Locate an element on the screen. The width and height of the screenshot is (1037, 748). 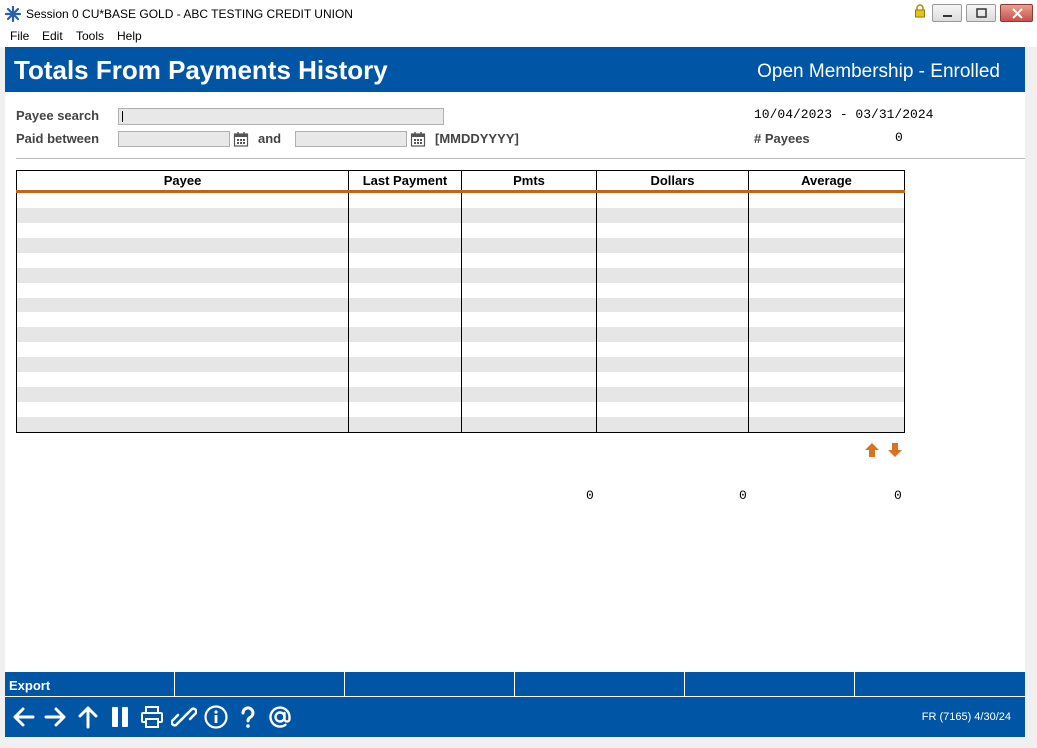
function-key-bar: Export is located at coordinates (515, 684).